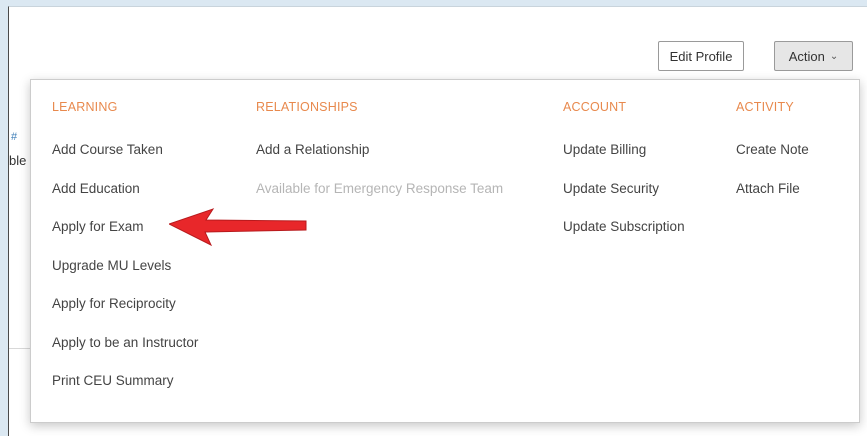  I want to click on relationships-heading: RELATIONSHIPS, so click(307, 107).